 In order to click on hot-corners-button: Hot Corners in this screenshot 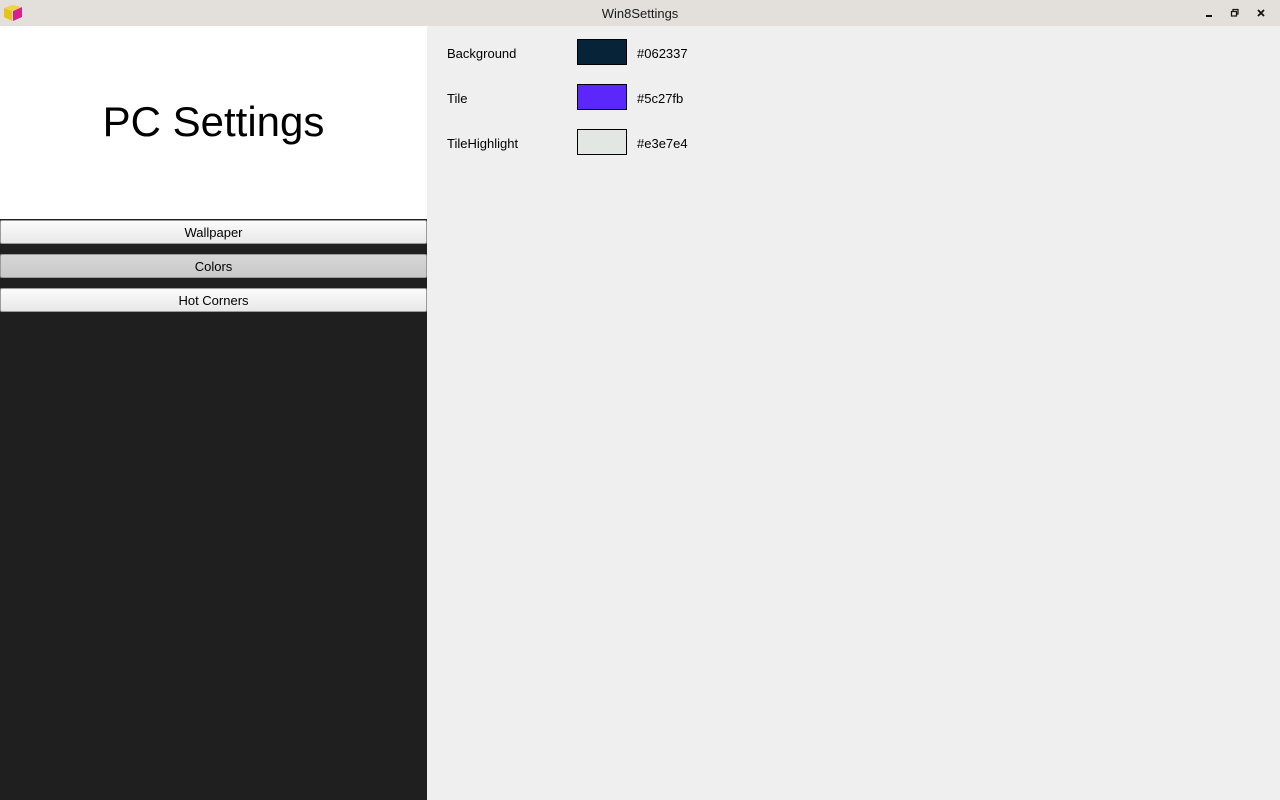, I will do `click(213, 300)`.